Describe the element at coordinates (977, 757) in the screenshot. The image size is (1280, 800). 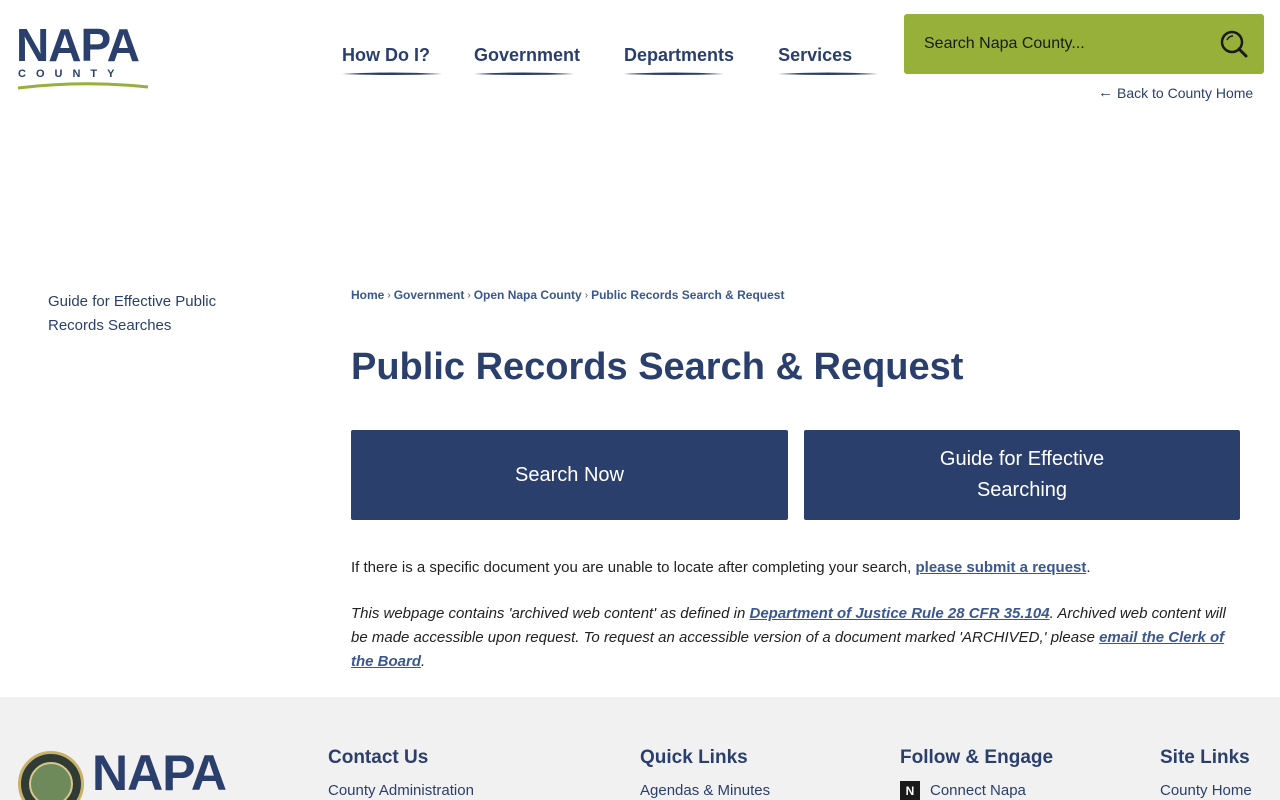
I see `footer-heading: Follow & Engage` at that location.